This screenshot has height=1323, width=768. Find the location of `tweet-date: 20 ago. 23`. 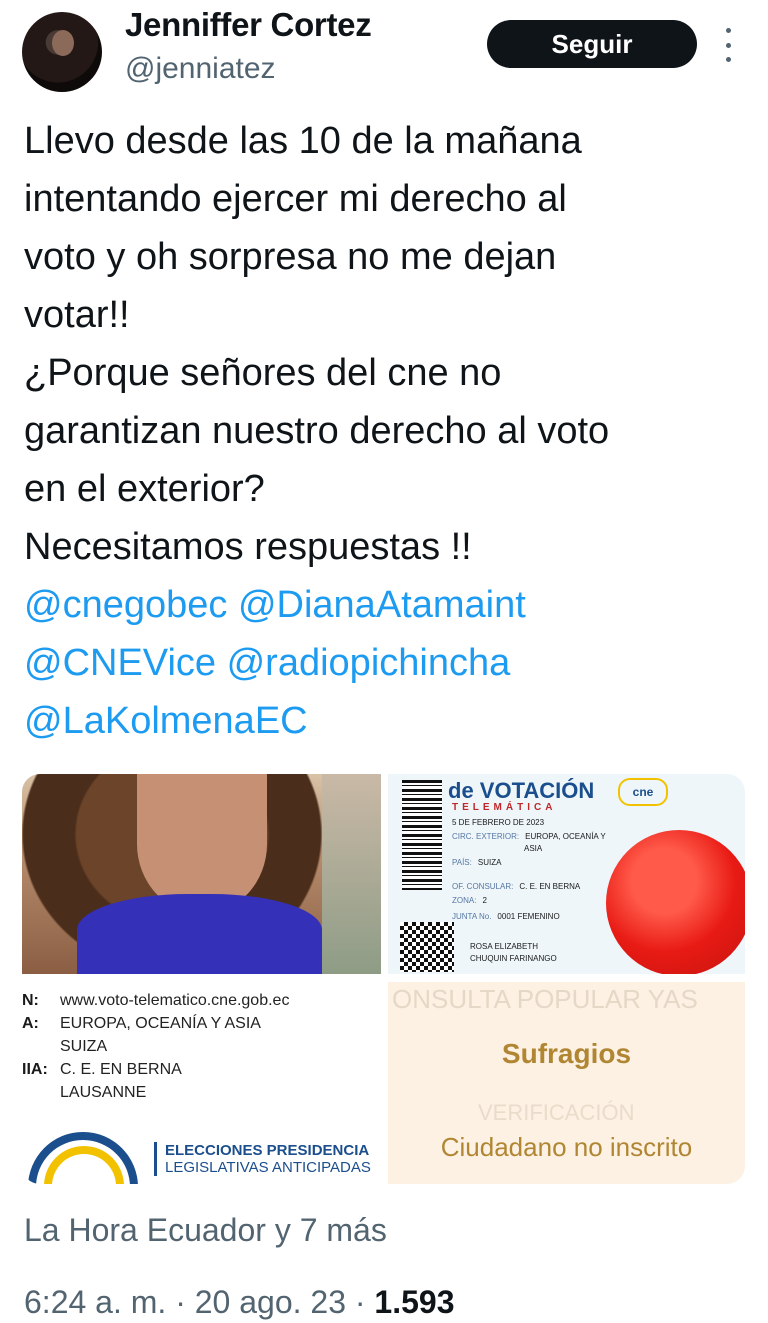

tweet-date: 20 ago. 23 is located at coordinates (270, 1302).